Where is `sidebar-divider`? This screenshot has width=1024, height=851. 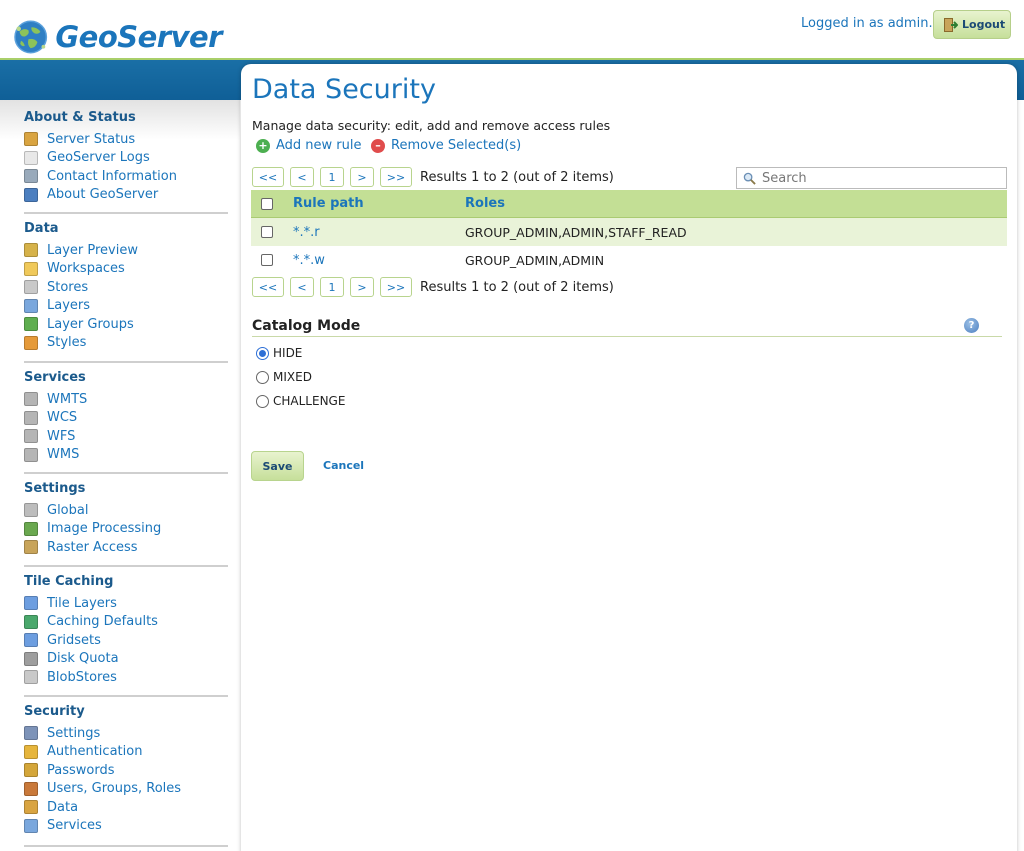 sidebar-divider is located at coordinates (126, 473).